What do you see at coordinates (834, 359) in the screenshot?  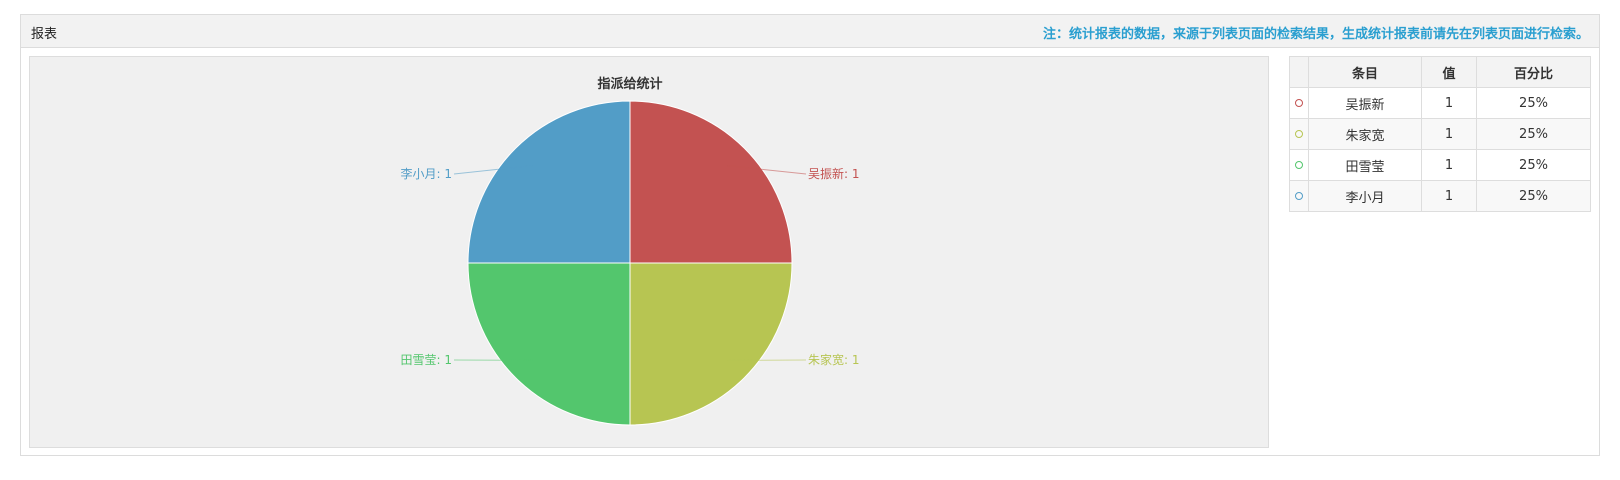 I see `slice-label: 朱家宽: 1` at bounding box center [834, 359].